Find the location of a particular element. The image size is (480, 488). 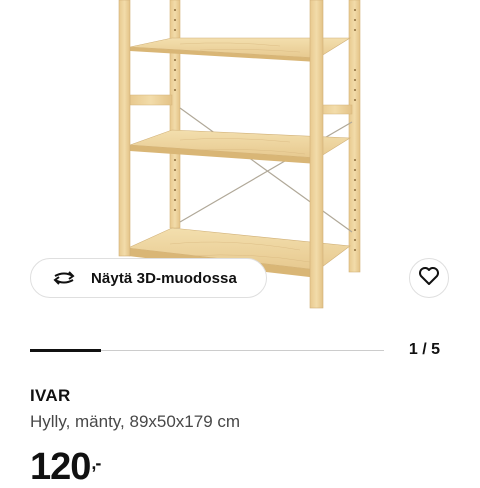

heart-icon is located at coordinates (429, 278).